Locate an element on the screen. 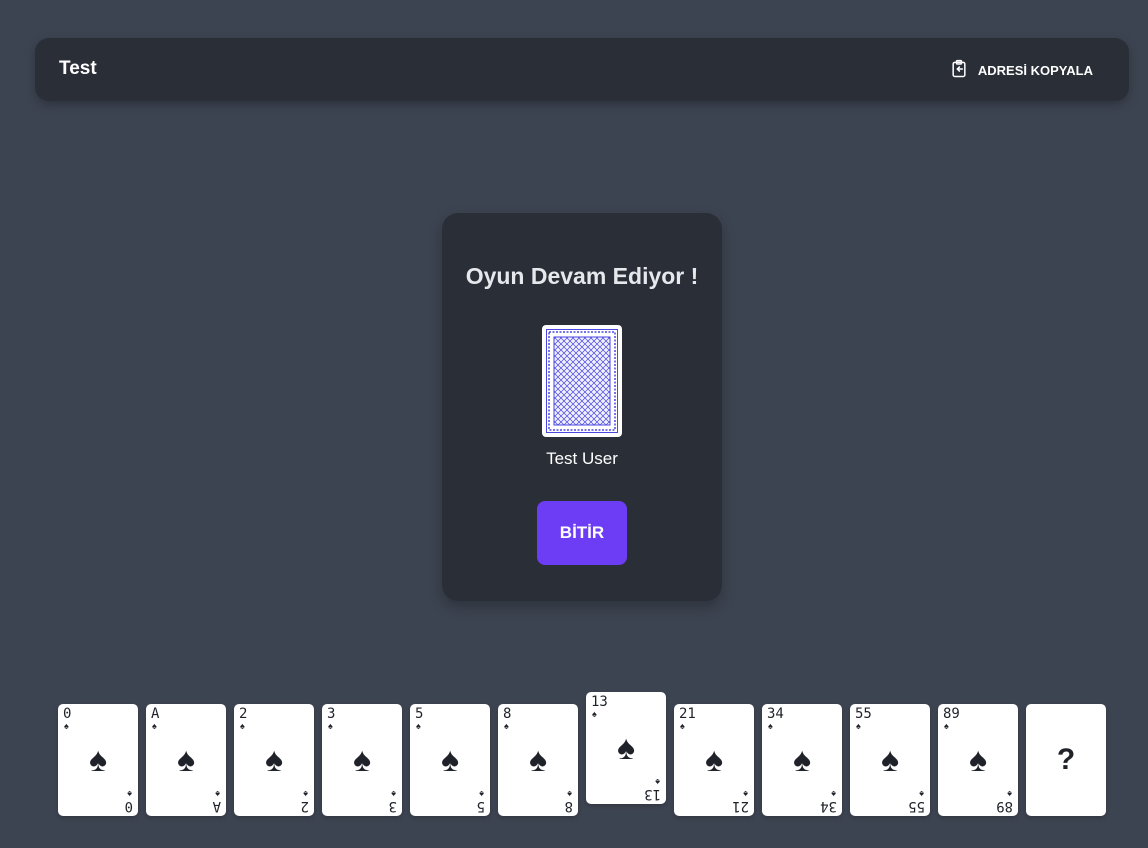  card-13: 13 ♠ 13 ♠ ♠ is located at coordinates (626, 748).